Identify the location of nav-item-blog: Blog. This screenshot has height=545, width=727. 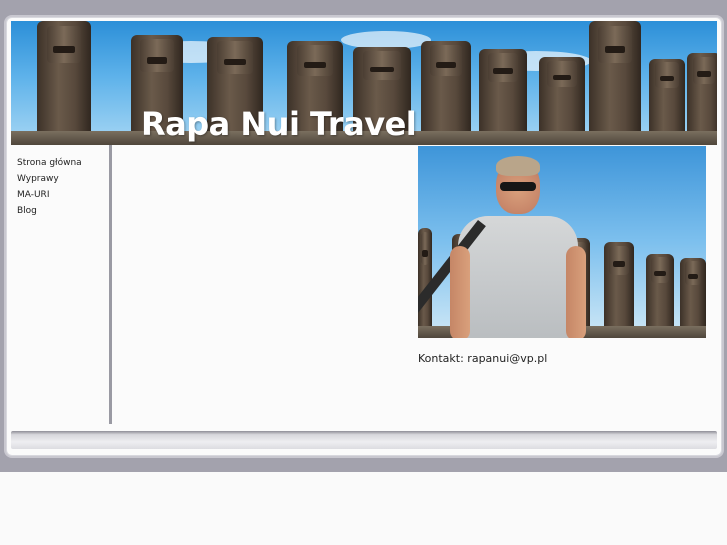
(63, 211).